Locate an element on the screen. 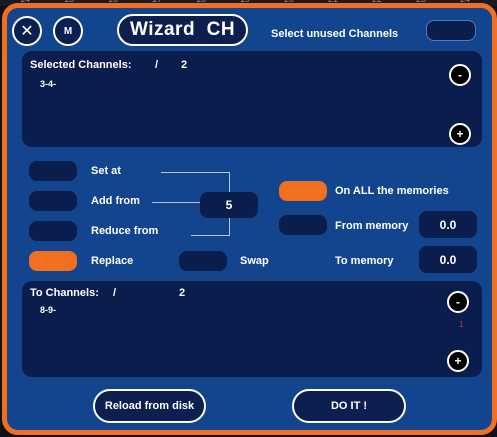 The image size is (497, 437). to-memory-label: To memory is located at coordinates (364, 261).